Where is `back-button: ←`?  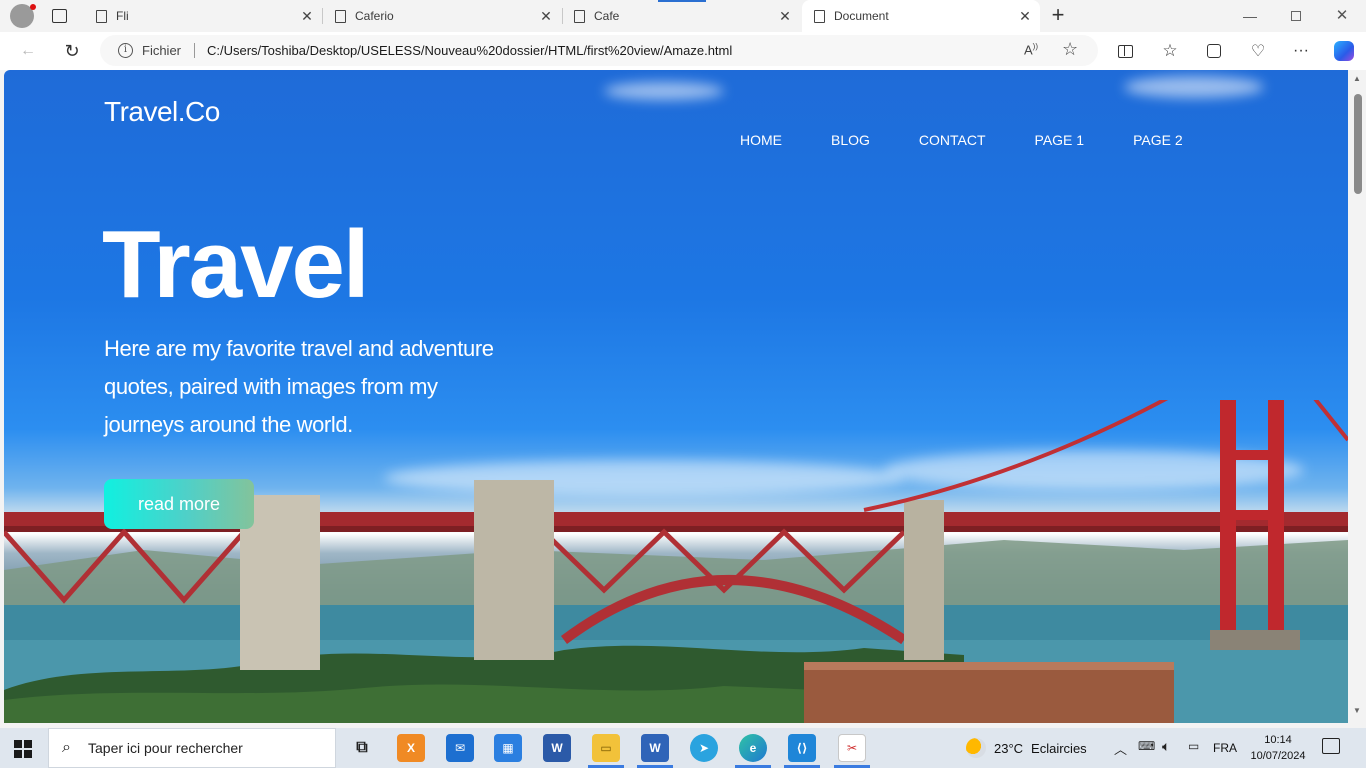
back-button: ← is located at coordinates (28, 51).